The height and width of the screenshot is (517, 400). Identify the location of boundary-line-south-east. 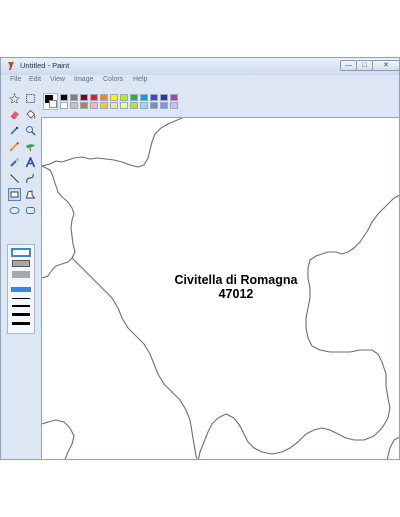
(58, 439).